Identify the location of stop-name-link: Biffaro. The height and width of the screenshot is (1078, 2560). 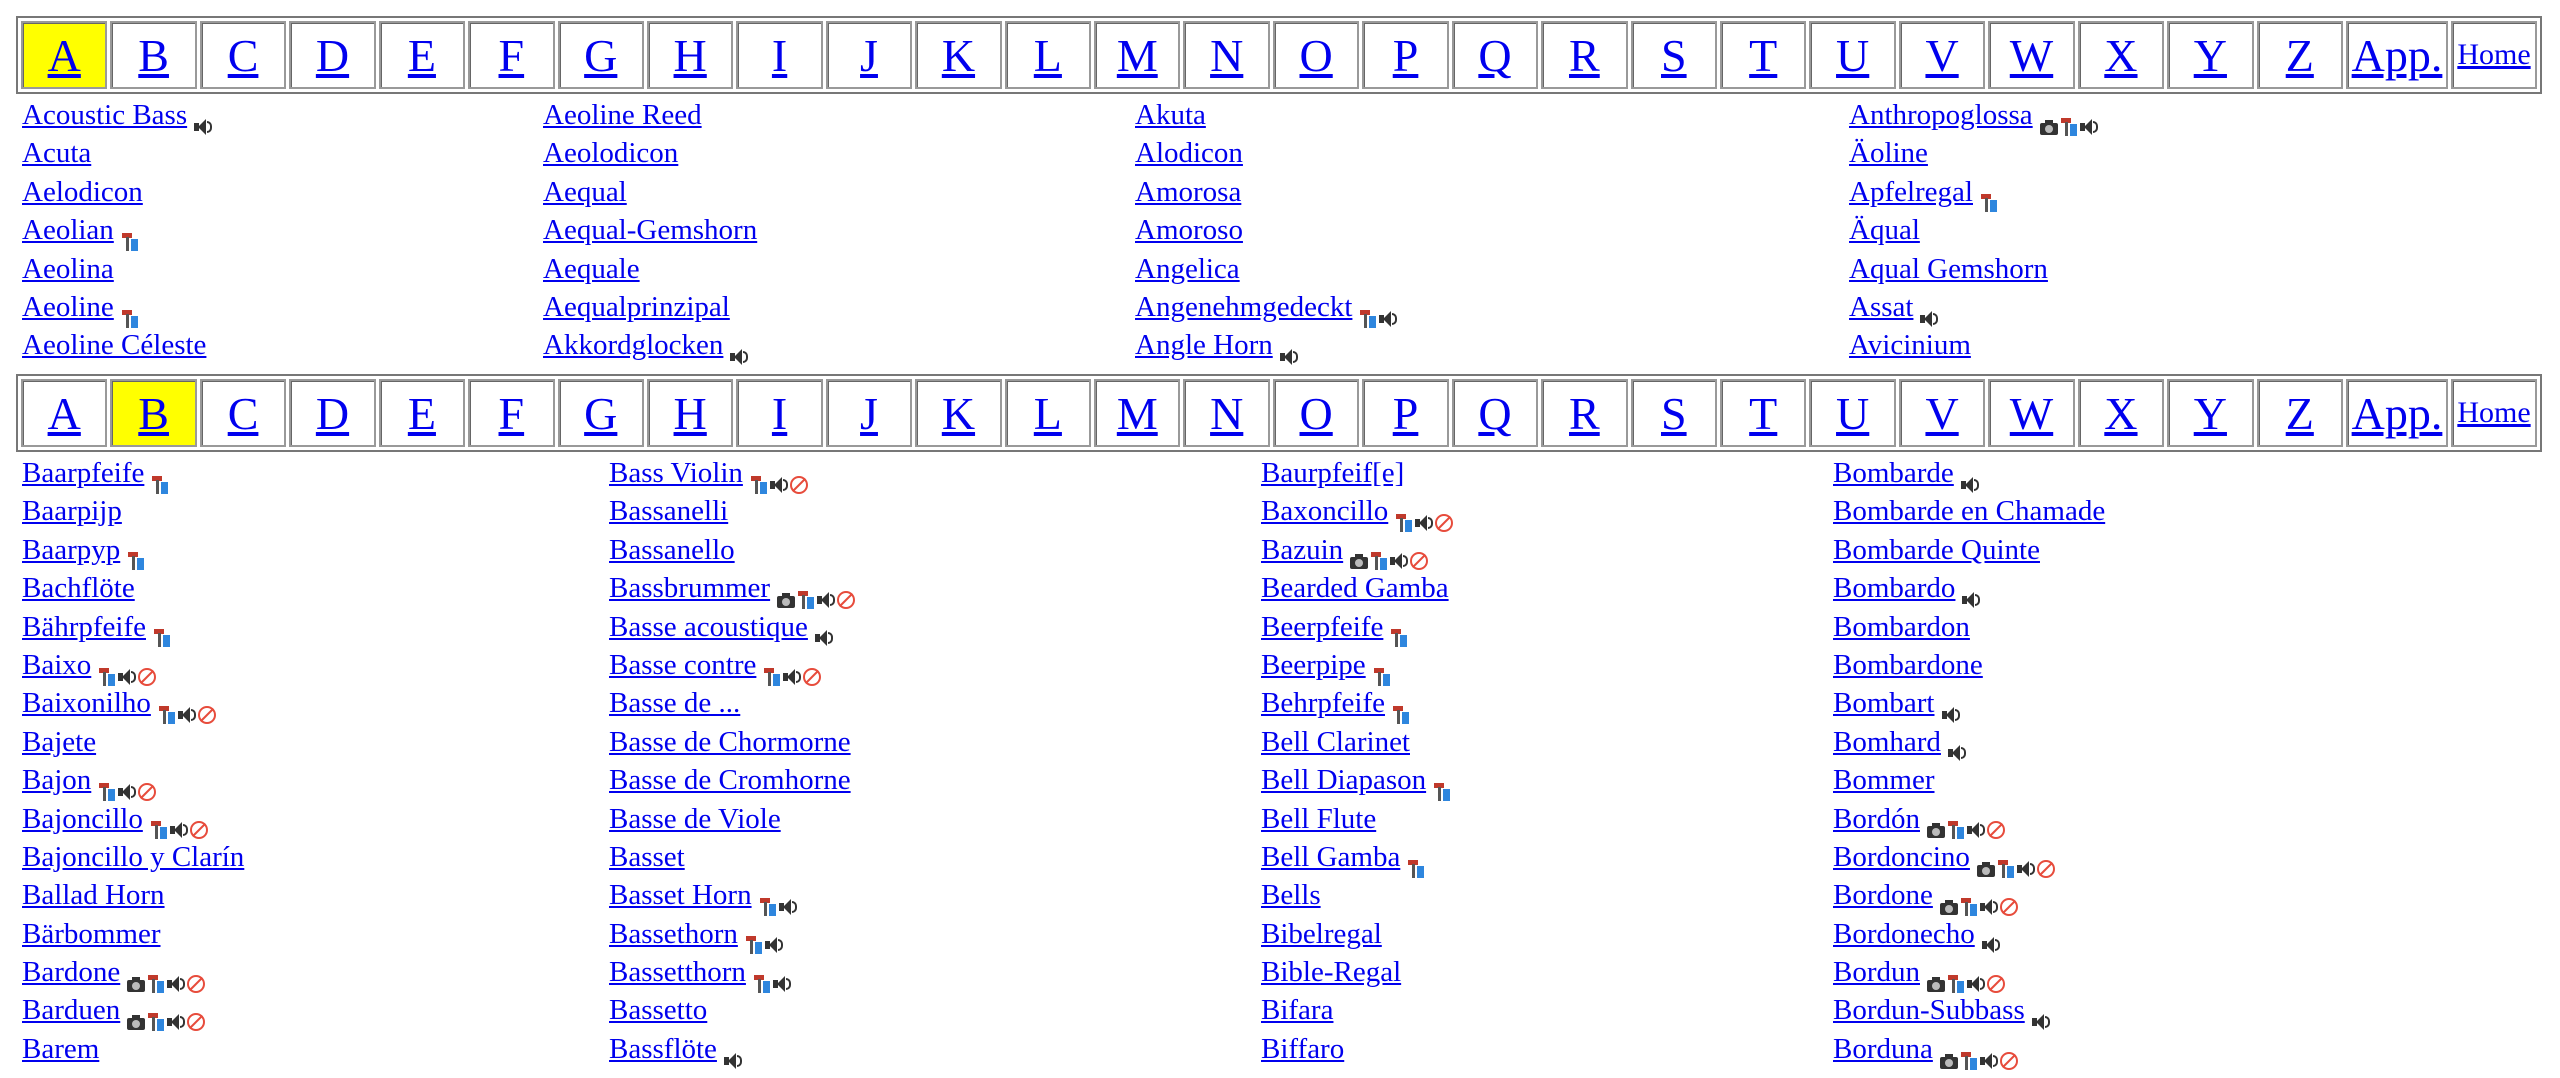
(1302, 1049).